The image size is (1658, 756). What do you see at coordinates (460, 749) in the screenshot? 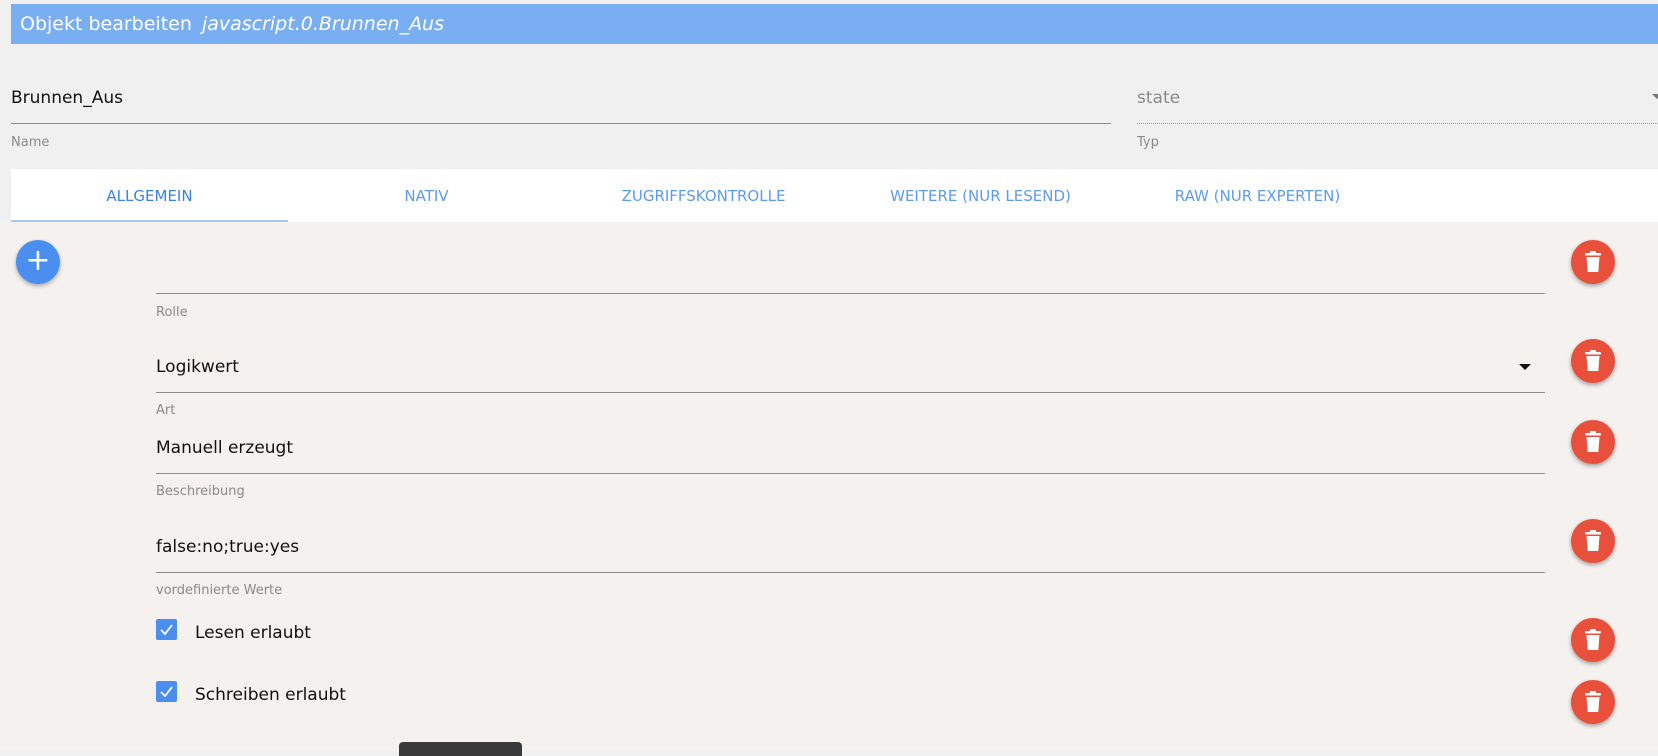
I see `bottom-action-button` at bounding box center [460, 749].